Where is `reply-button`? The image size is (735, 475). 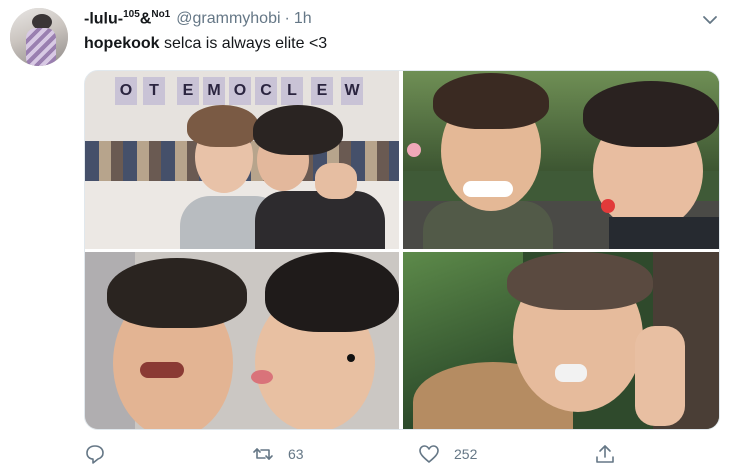
reply-button is located at coordinates (95, 454).